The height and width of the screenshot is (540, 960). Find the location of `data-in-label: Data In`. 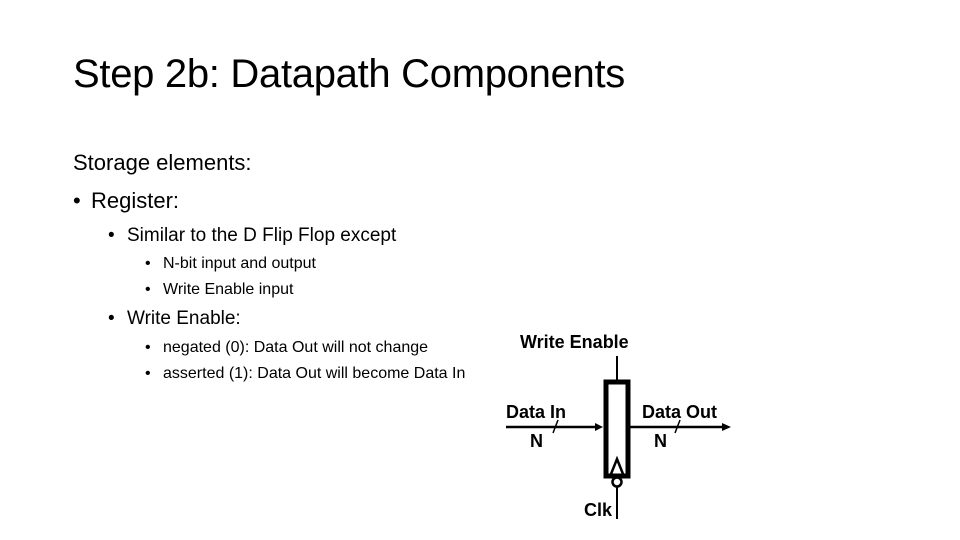

data-in-label: Data In is located at coordinates (536, 412).